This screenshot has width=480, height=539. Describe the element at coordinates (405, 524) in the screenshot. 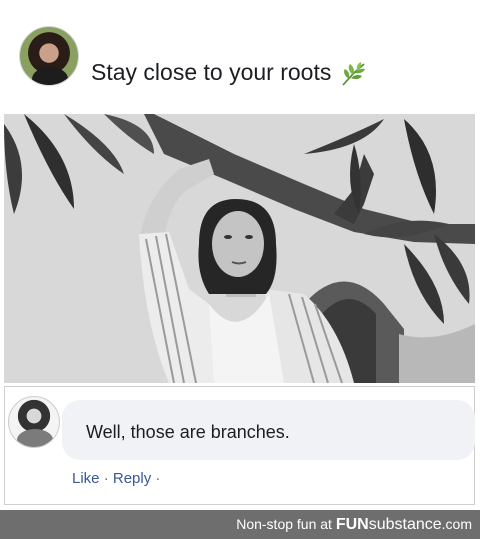

I see `watermark-brand-substance: substance` at that location.